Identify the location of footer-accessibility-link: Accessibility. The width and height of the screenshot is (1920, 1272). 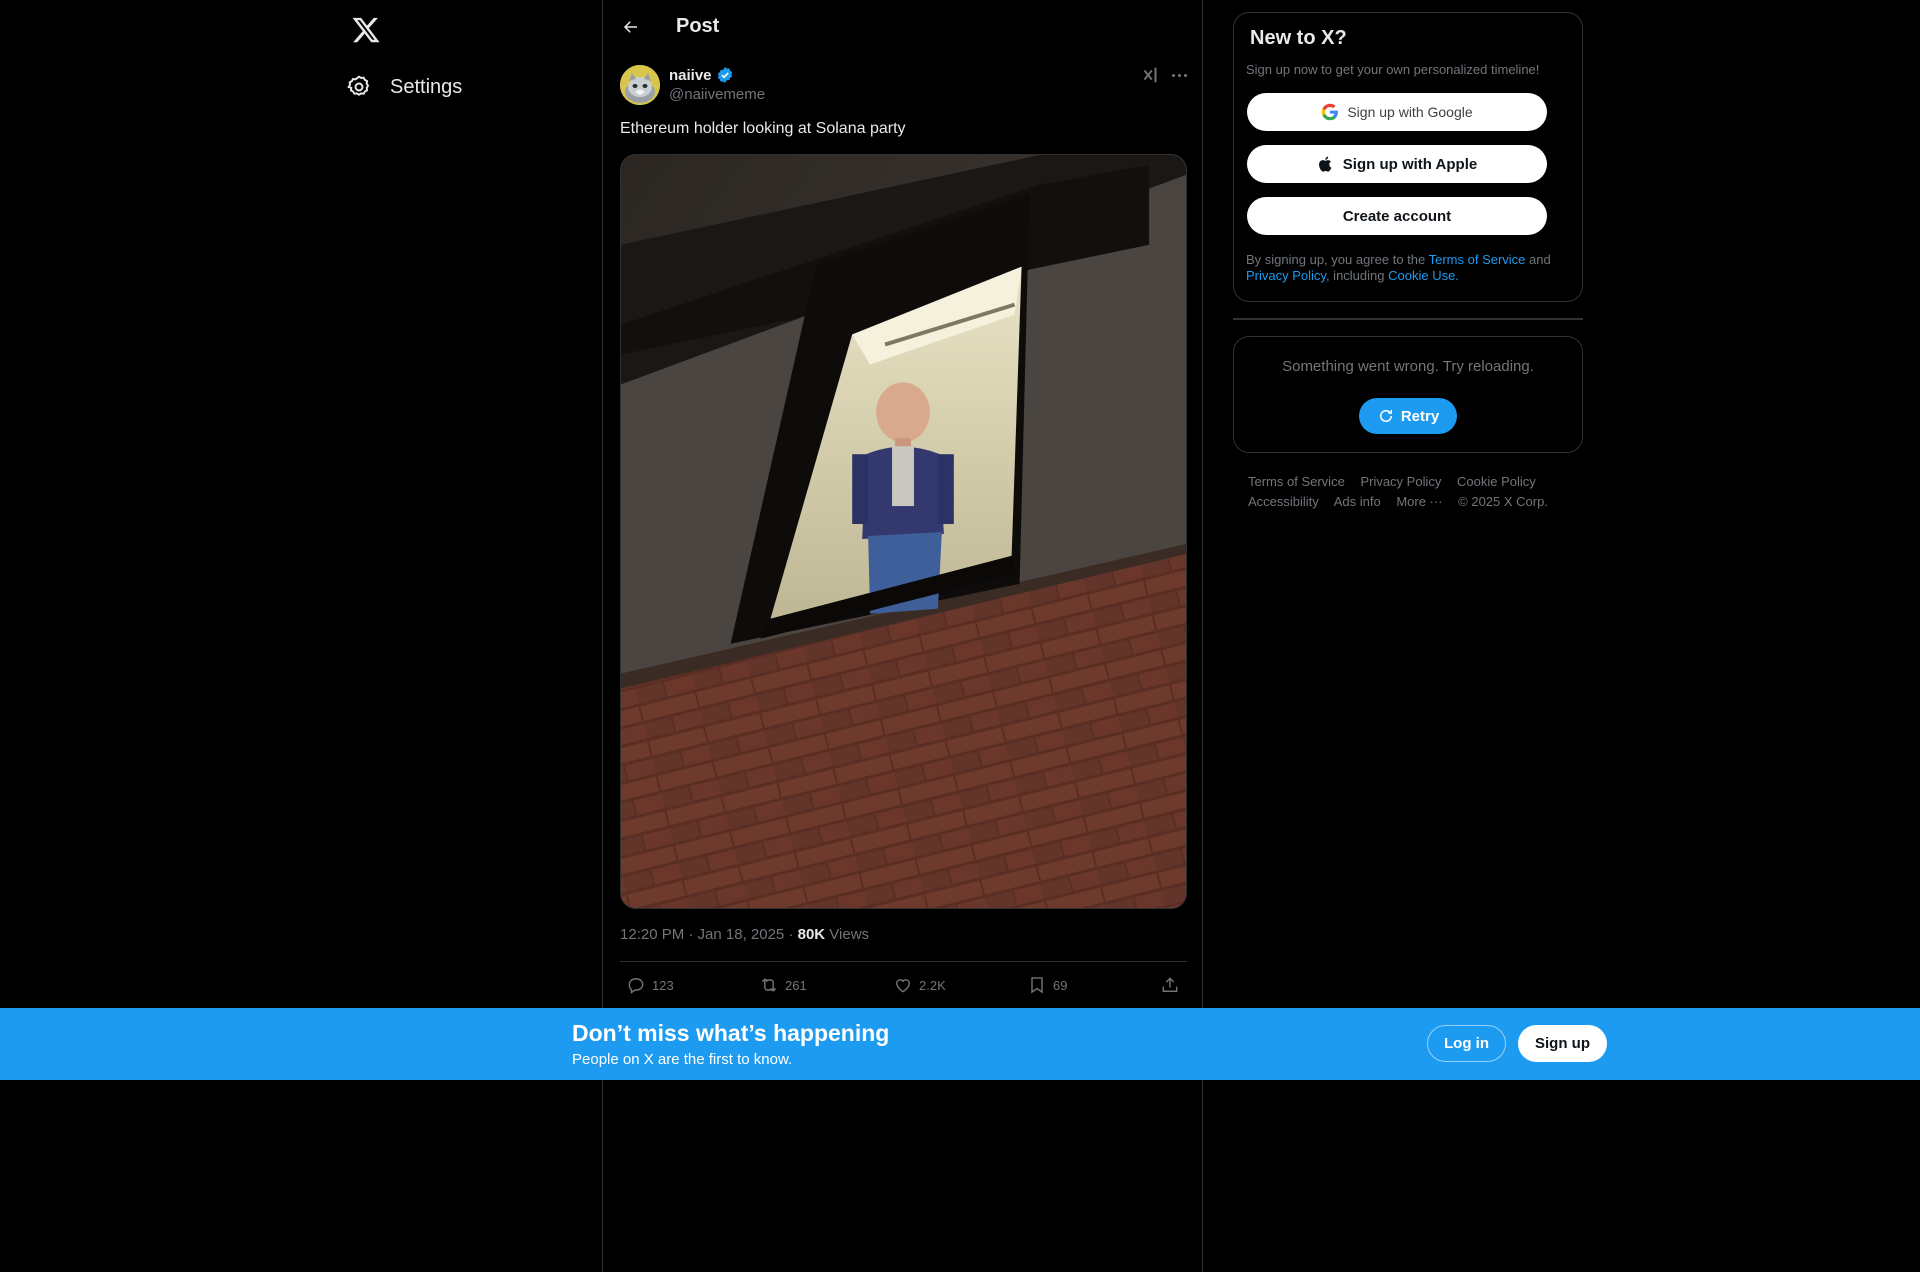
(1283, 501).